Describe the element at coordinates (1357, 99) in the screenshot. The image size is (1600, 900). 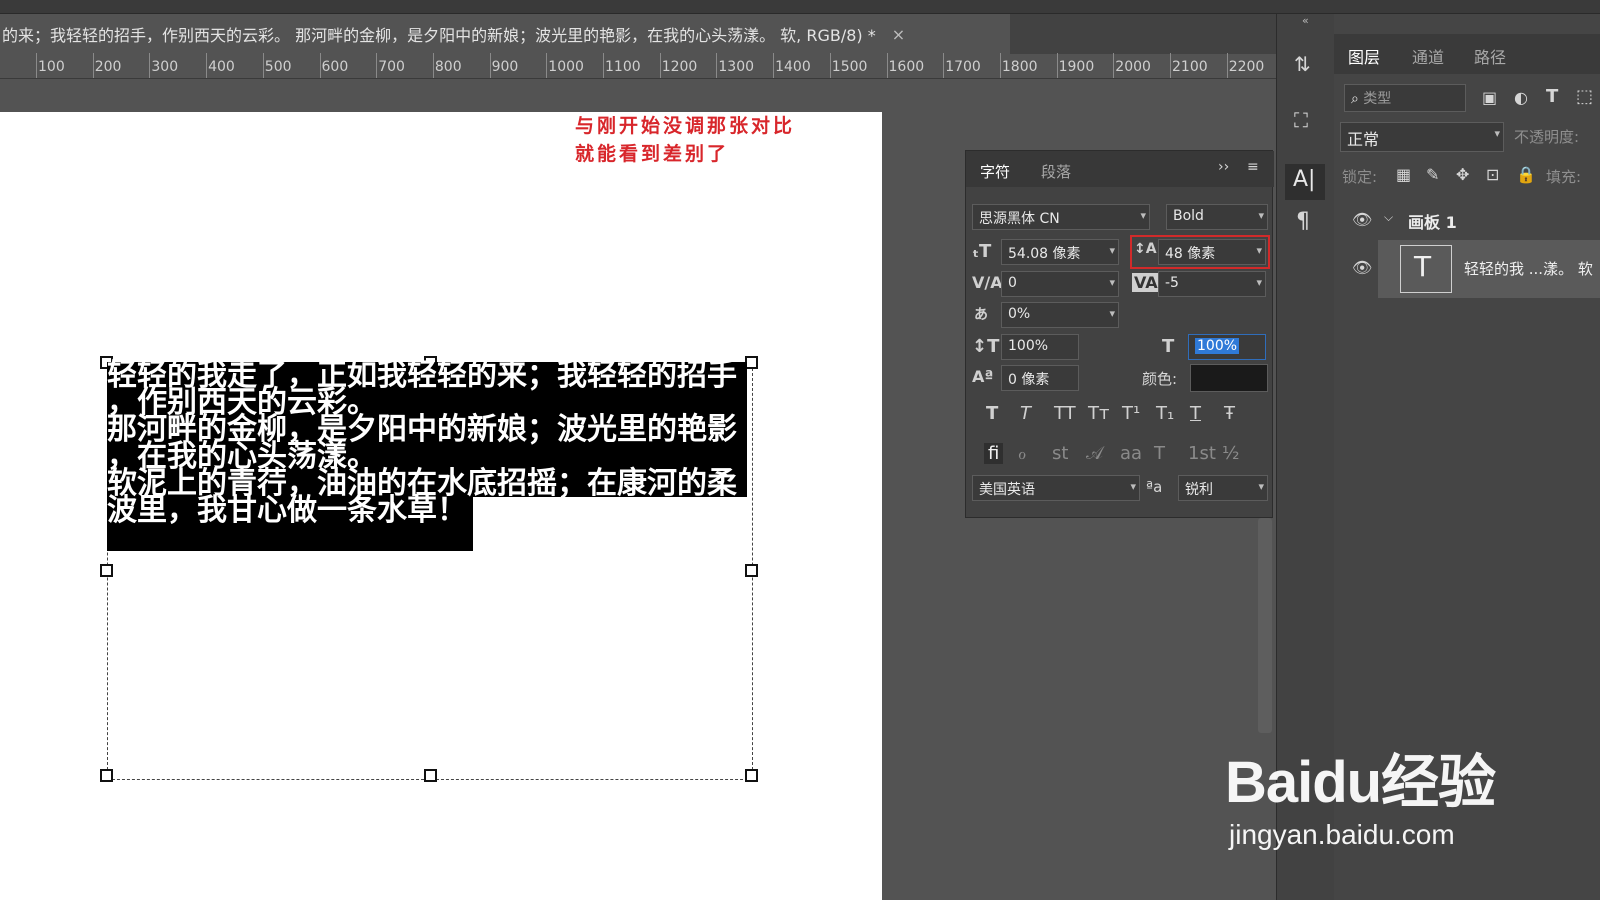
I see `search-icon: ⌕` at that location.